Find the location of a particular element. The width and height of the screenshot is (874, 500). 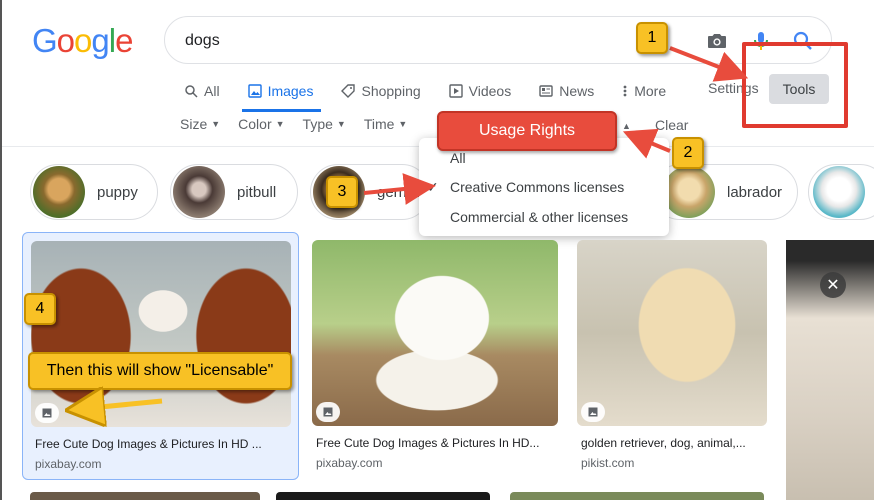

search-tabs: All Images Shopping Videos News More is located at coordinates (439, 95).